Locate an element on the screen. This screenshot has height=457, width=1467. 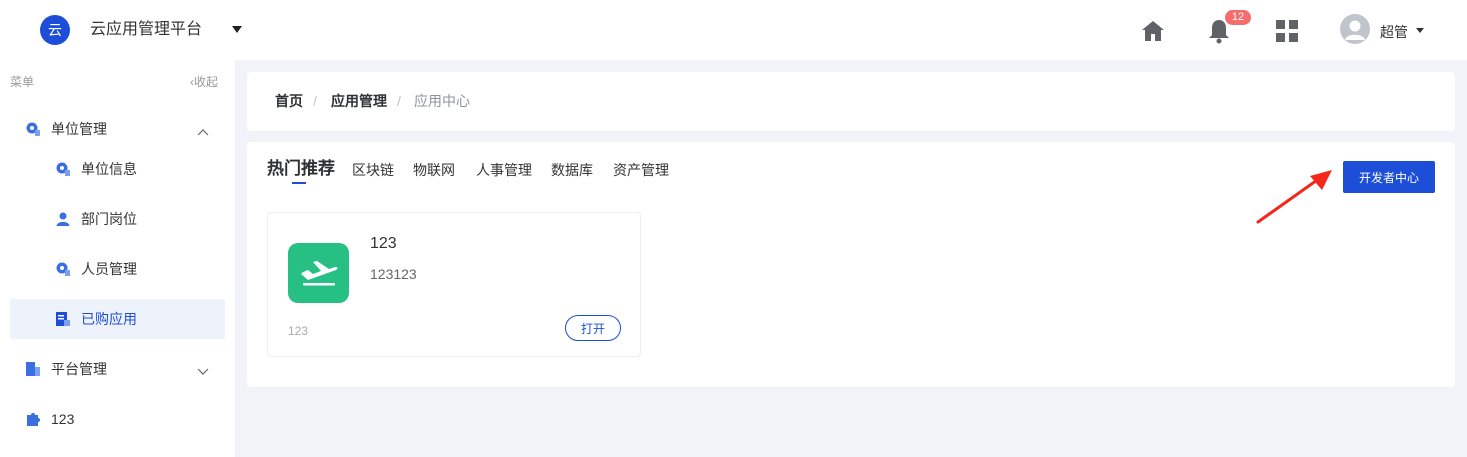
sidebar: 菜单 ‹收起 单位管理 单位信息 部门岗位 人员管理 已购应用 平台管理 123 is located at coordinates (117, 258).